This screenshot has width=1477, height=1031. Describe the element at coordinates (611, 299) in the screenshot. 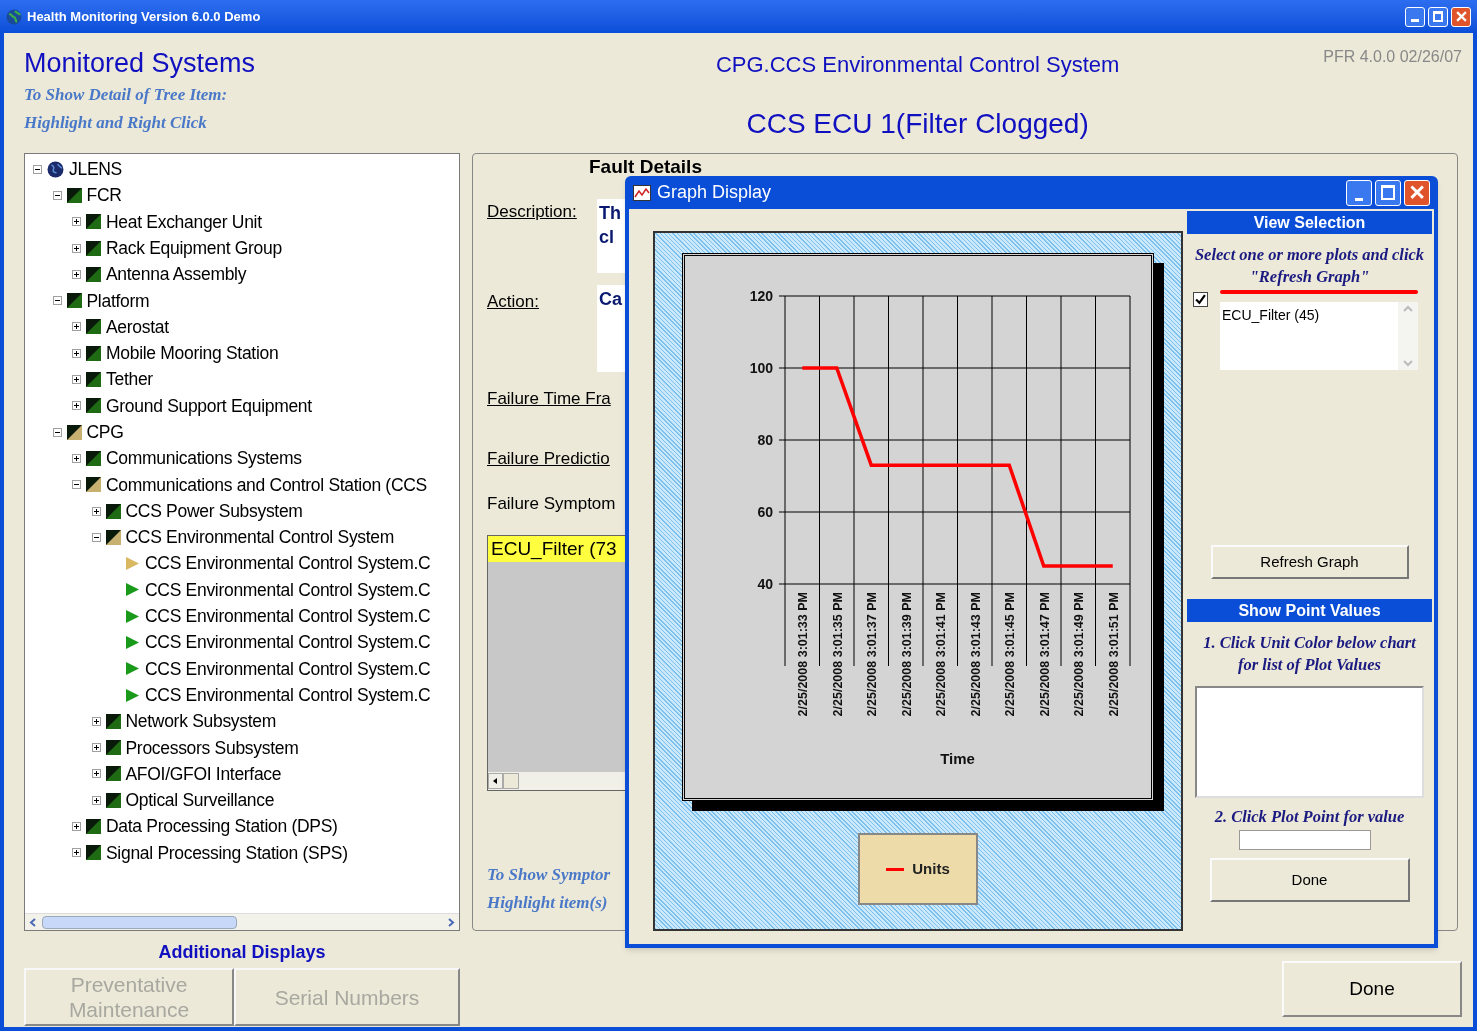

I see `action-text: Ca` at that location.